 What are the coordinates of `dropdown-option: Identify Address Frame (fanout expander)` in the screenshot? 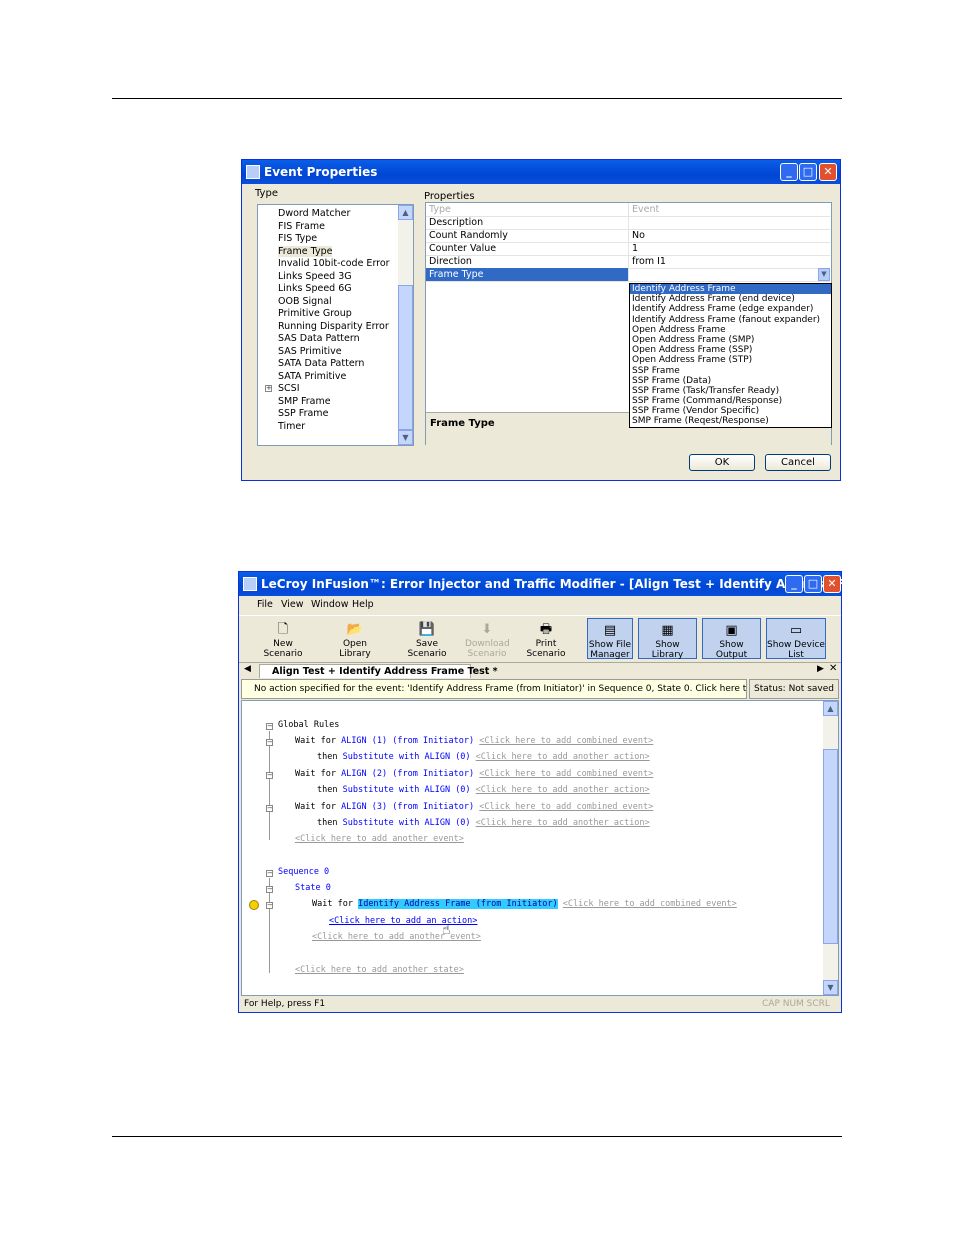 It's located at (730, 320).